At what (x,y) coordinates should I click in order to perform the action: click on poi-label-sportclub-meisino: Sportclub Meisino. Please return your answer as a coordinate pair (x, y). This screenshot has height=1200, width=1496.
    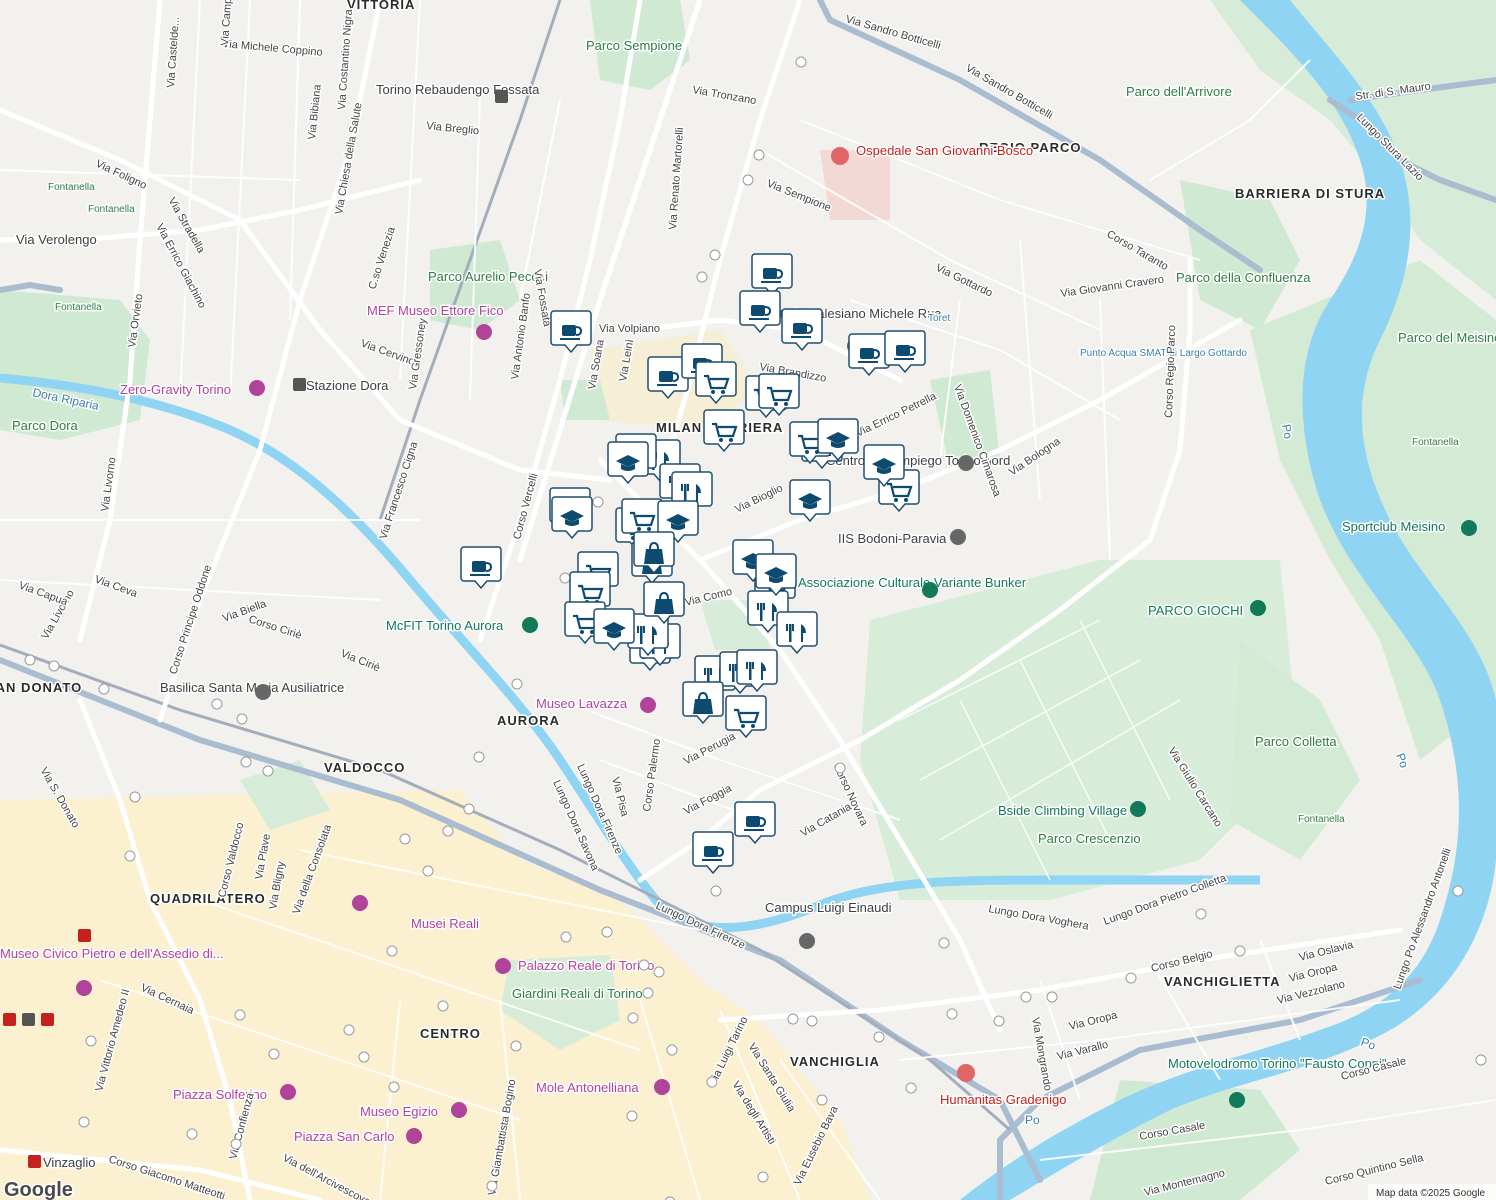
    Looking at the image, I should click on (1393, 526).